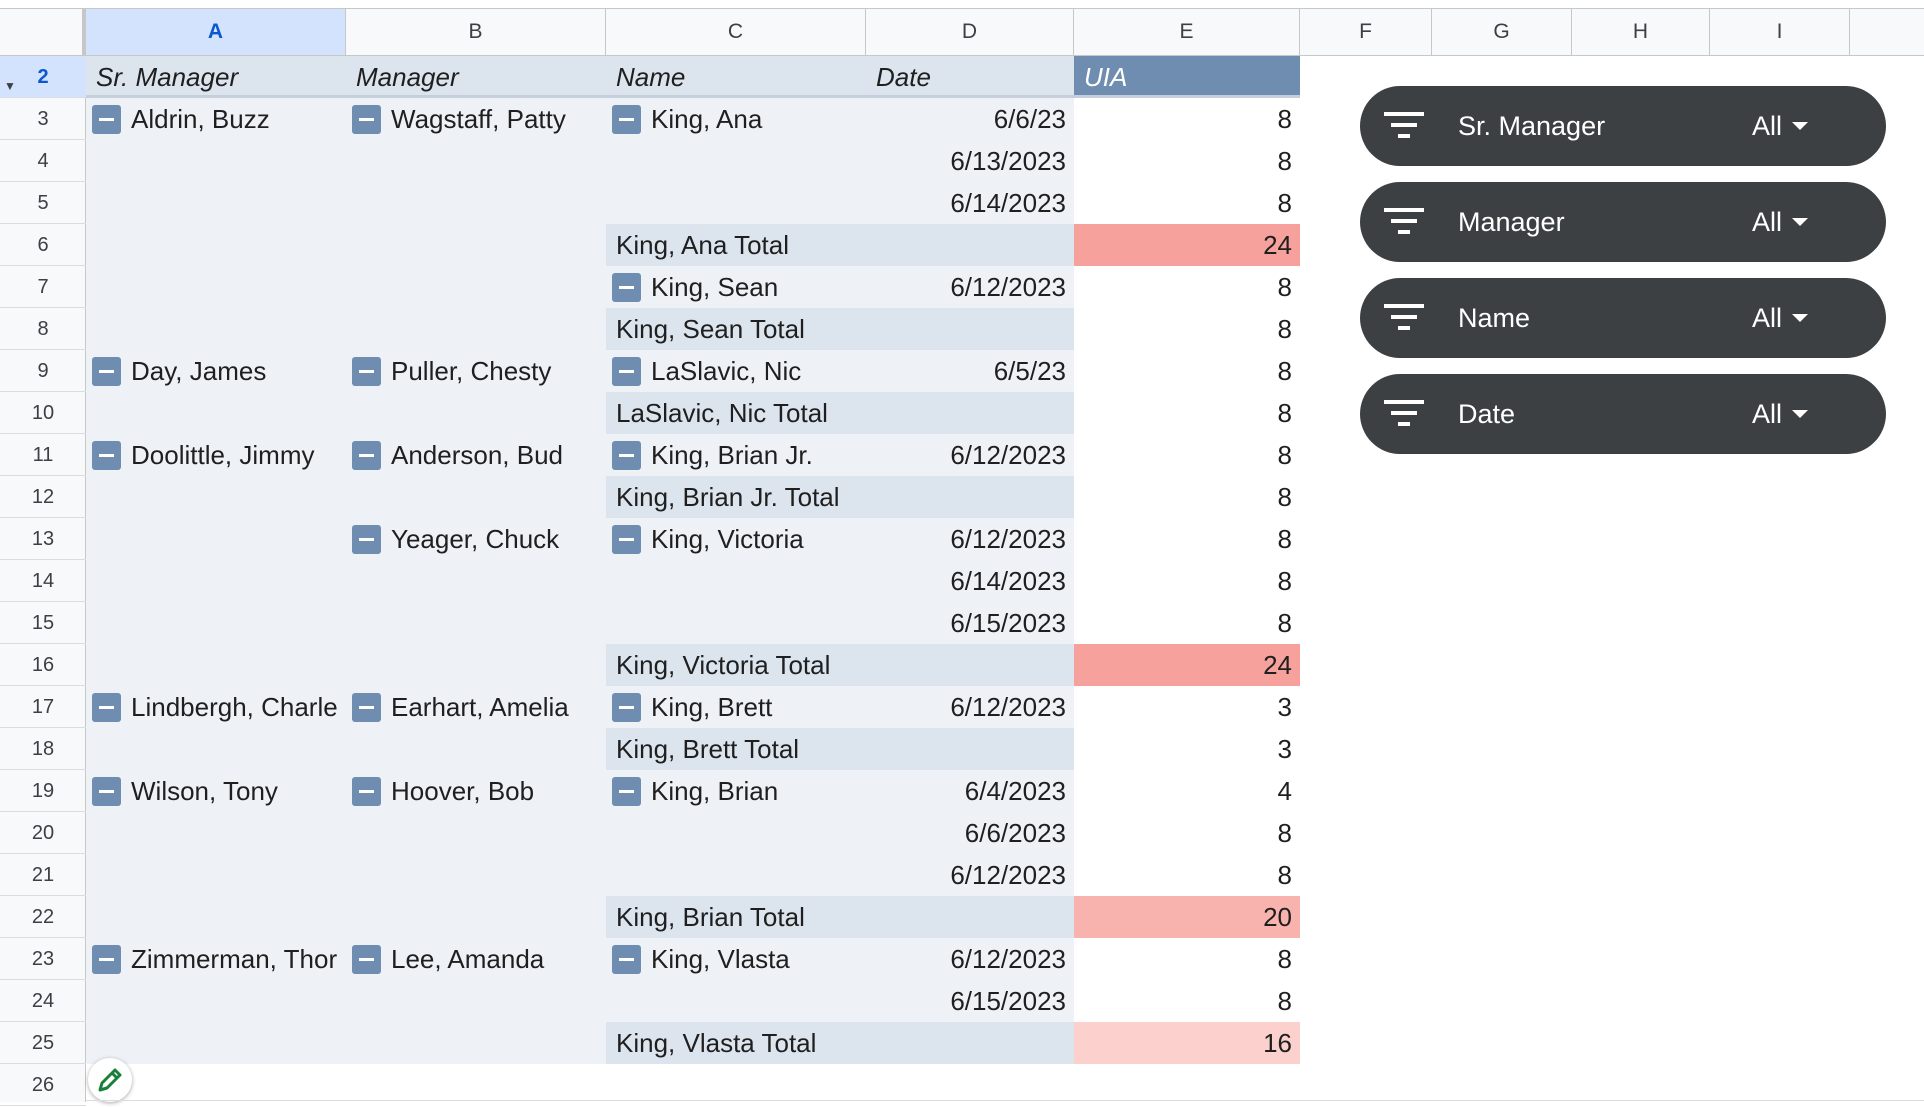  What do you see at coordinates (43, 119) in the screenshot?
I see `row-header-3: 3` at bounding box center [43, 119].